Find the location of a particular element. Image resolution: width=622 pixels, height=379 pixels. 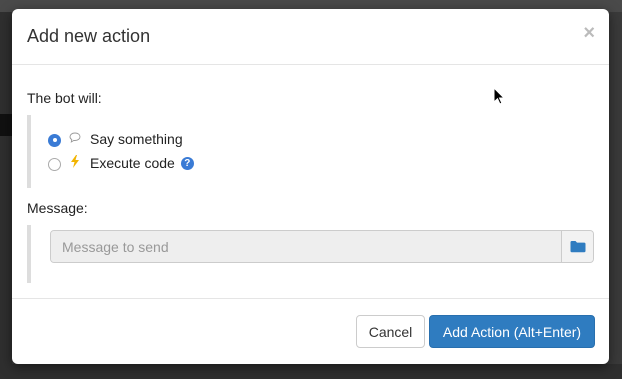

close-button: × is located at coordinates (589, 33).